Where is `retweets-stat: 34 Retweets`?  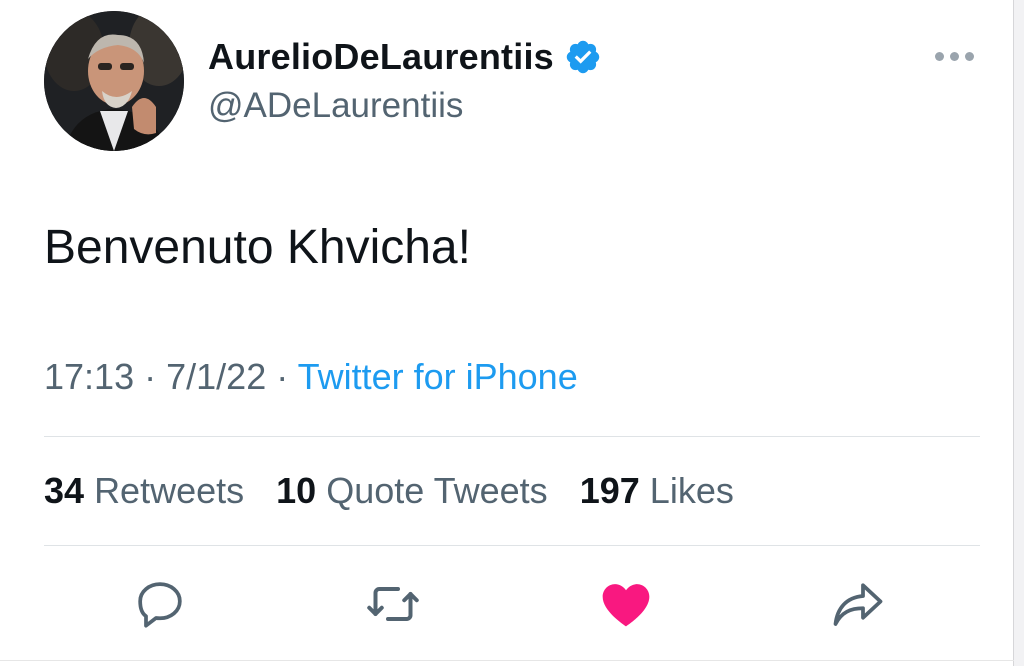
retweets-stat: 34 Retweets is located at coordinates (144, 490).